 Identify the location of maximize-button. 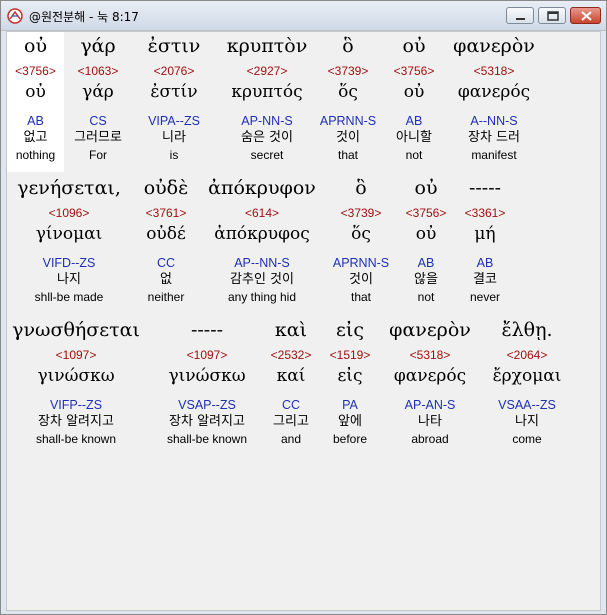
(552, 15).